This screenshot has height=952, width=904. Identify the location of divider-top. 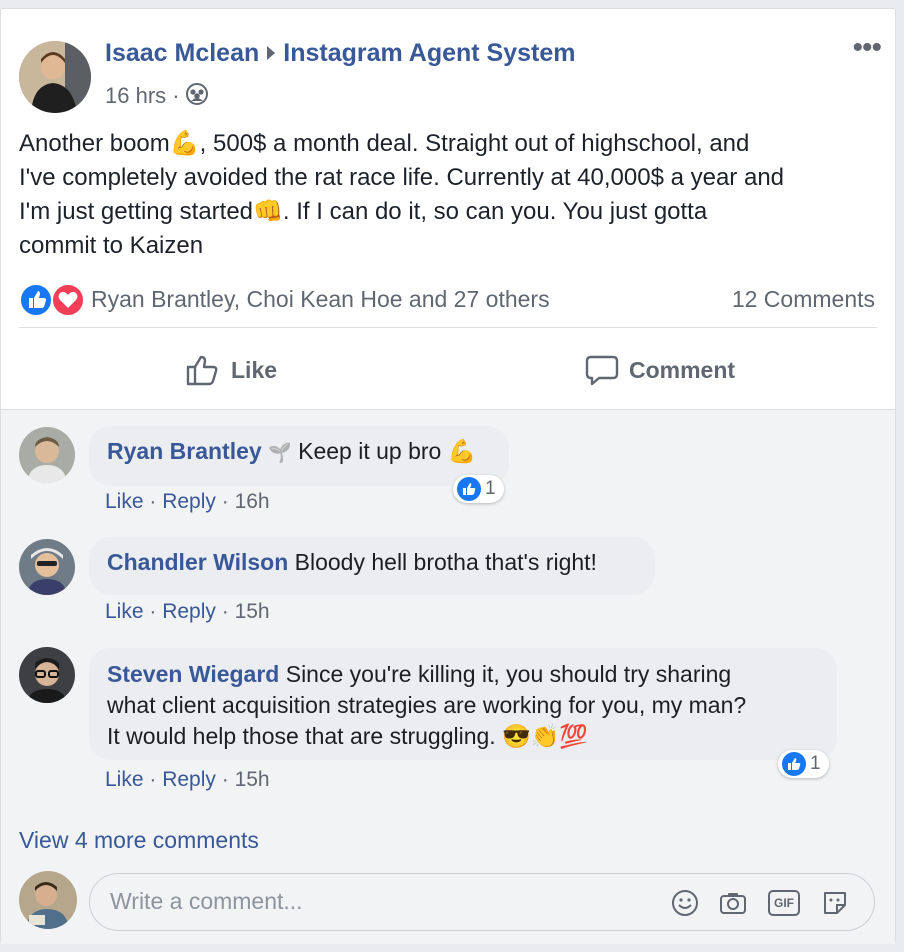
(448, 327).